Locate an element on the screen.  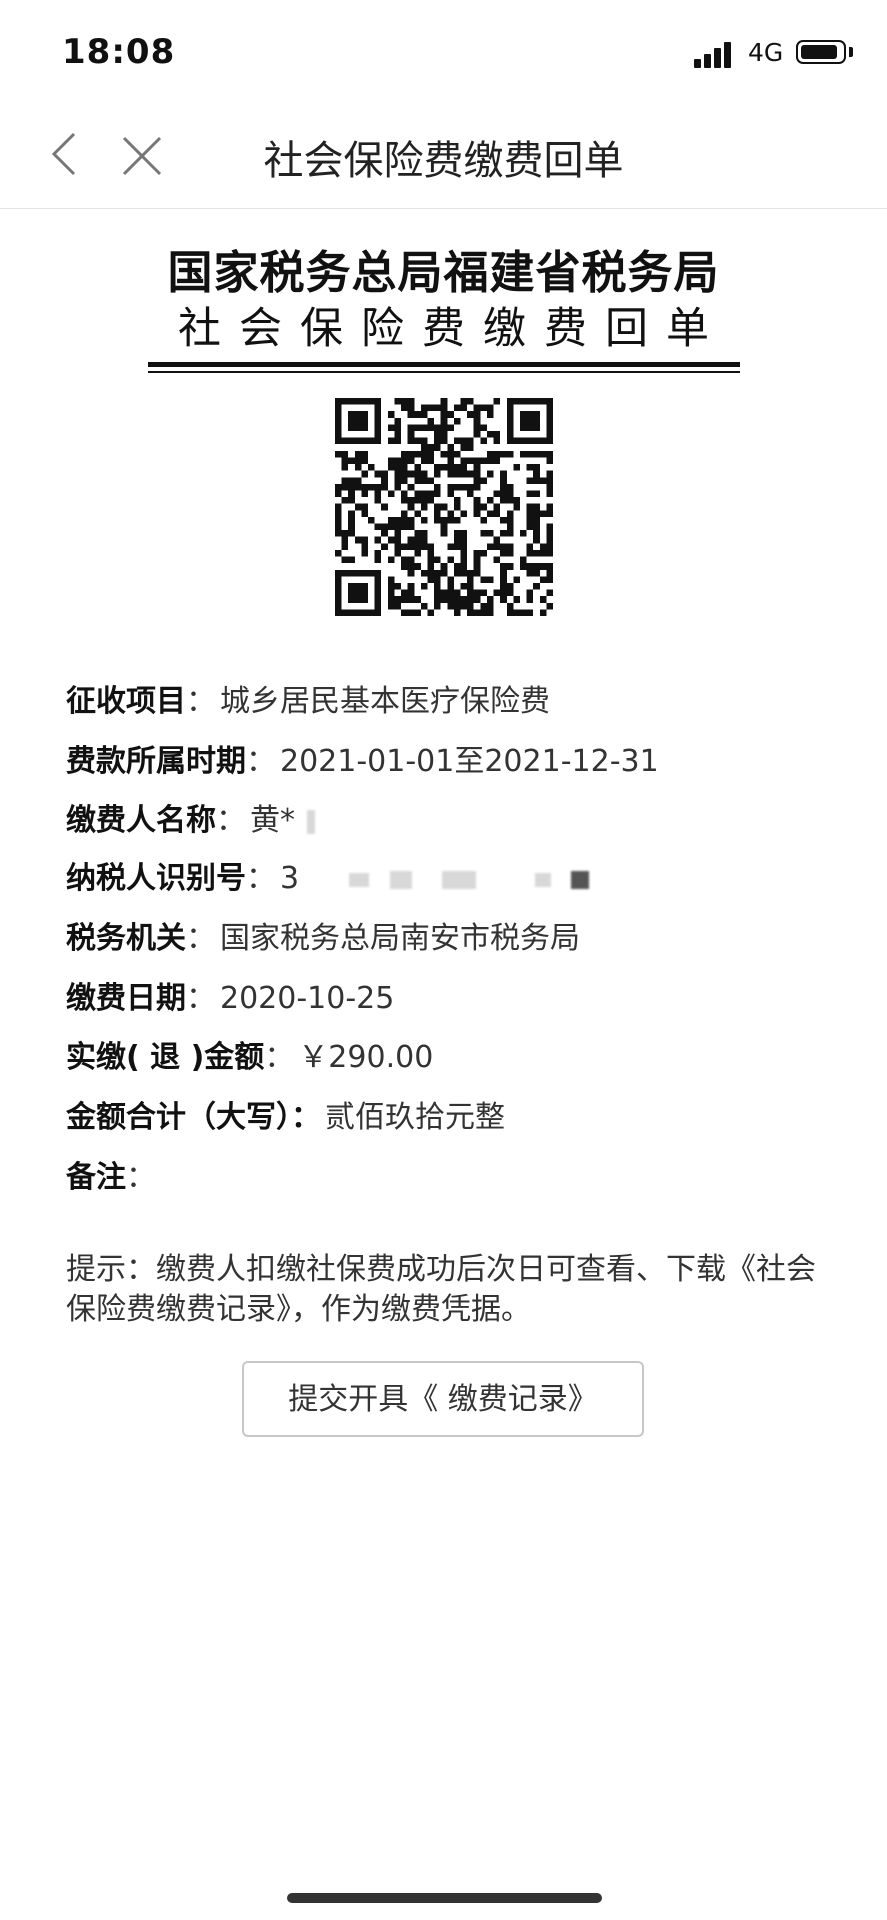
field-label: 费款所属时期 is located at coordinates (156, 761).